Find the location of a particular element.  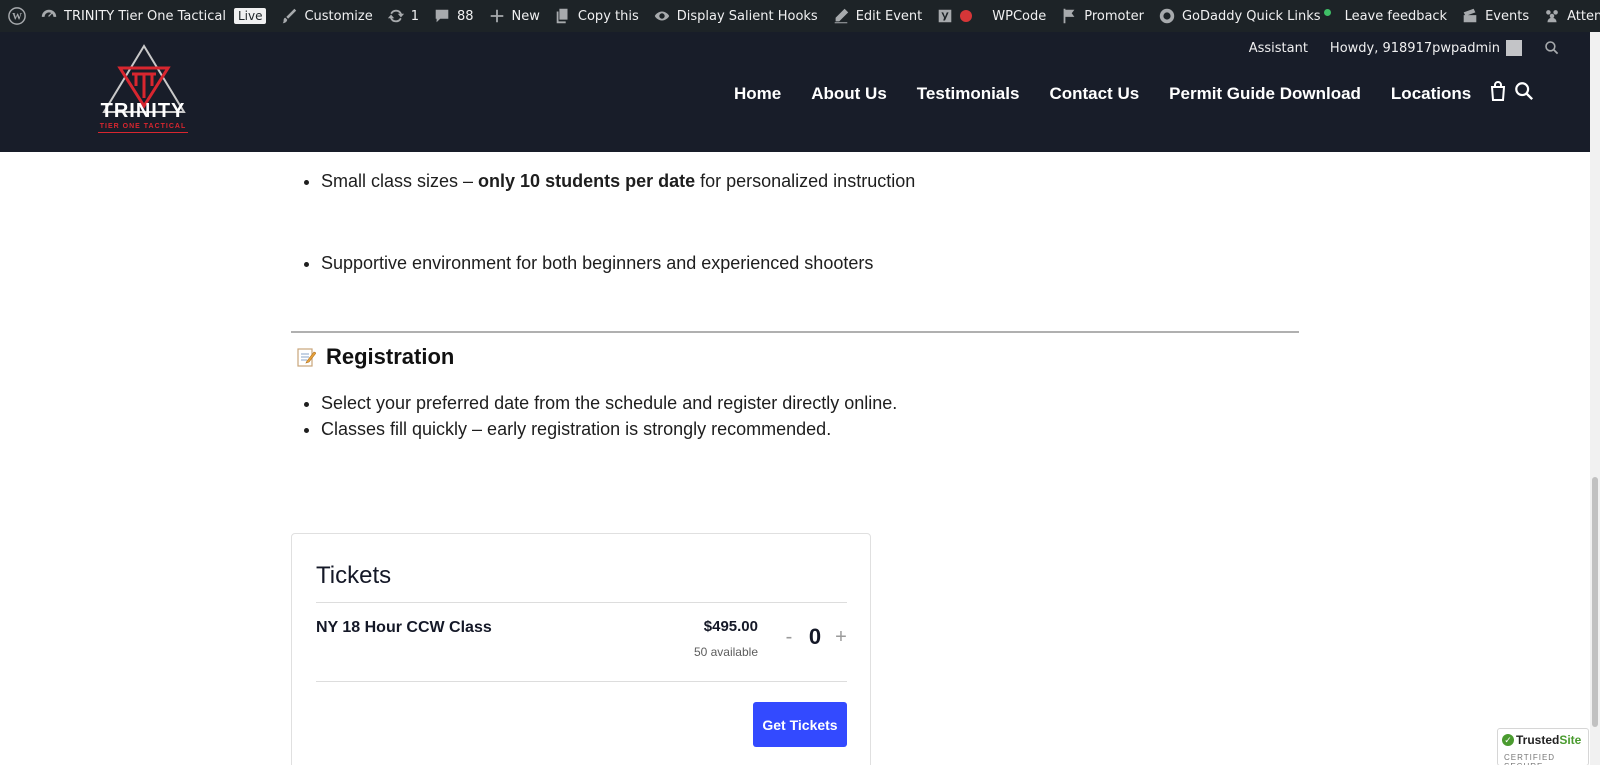

wpcode-link: WPCode is located at coordinates (1019, 16).